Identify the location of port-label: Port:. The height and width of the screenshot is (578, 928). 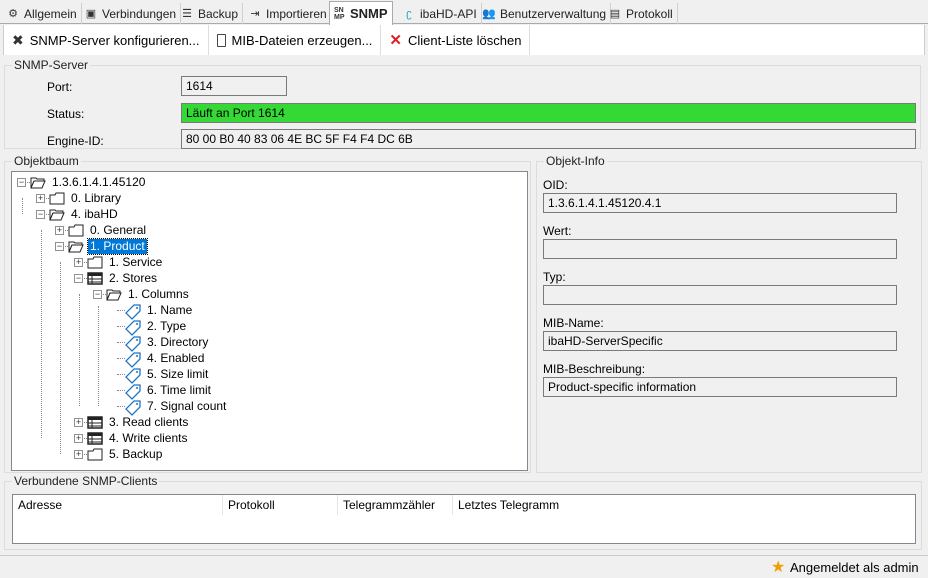
(60, 87).